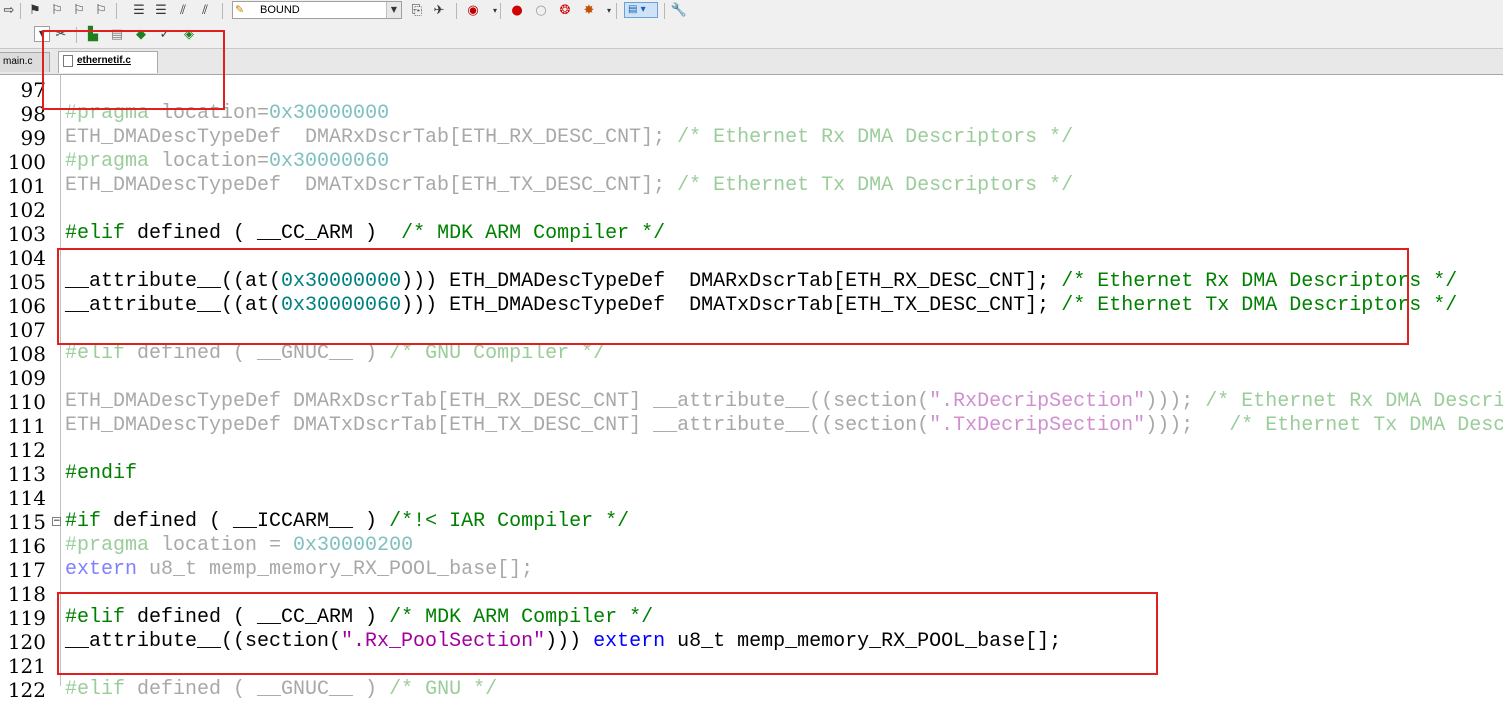 The width and height of the screenshot is (1503, 702). What do you see at coordinates (751, 114) in the screenshot?
I see `code-line: 98 #pragma location=0x30000000` at bounding box center [751, 114].